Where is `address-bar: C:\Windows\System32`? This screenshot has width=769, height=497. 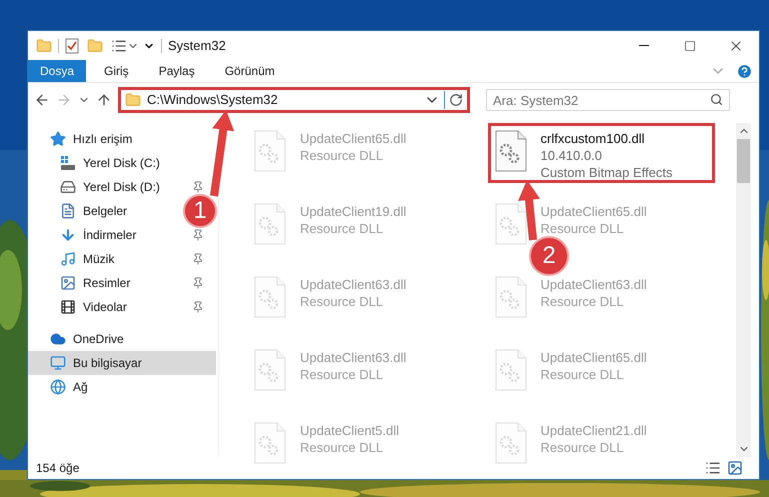
address-bar: C:\Windows\System32 is located at coordinates (294, 100).